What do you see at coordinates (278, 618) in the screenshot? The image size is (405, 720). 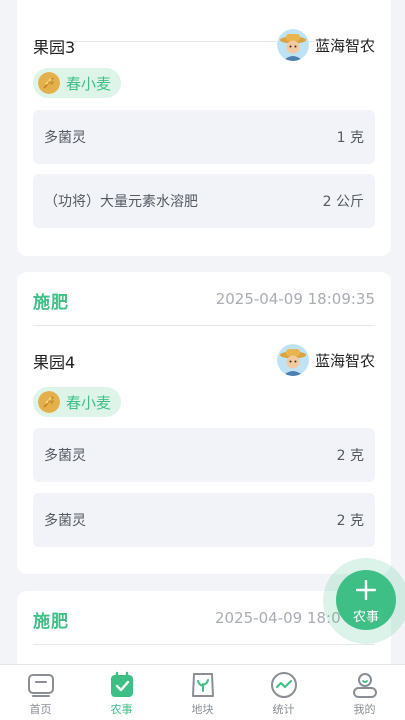 I see `operation-time: 2025-04-09 18:0` at bounding box center [278, 618].